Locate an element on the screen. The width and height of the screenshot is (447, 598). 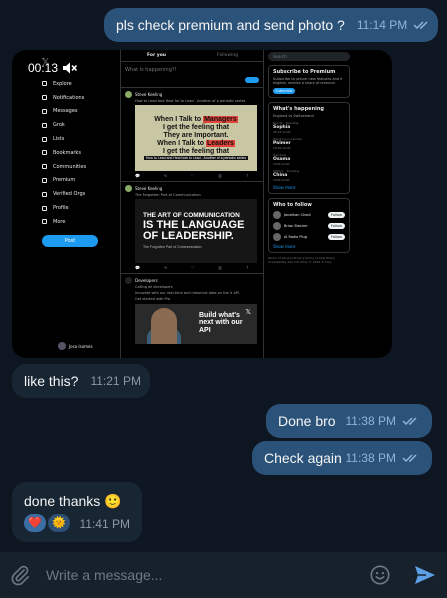
x-nav-item: Premium is located at coordinates (82, 181).